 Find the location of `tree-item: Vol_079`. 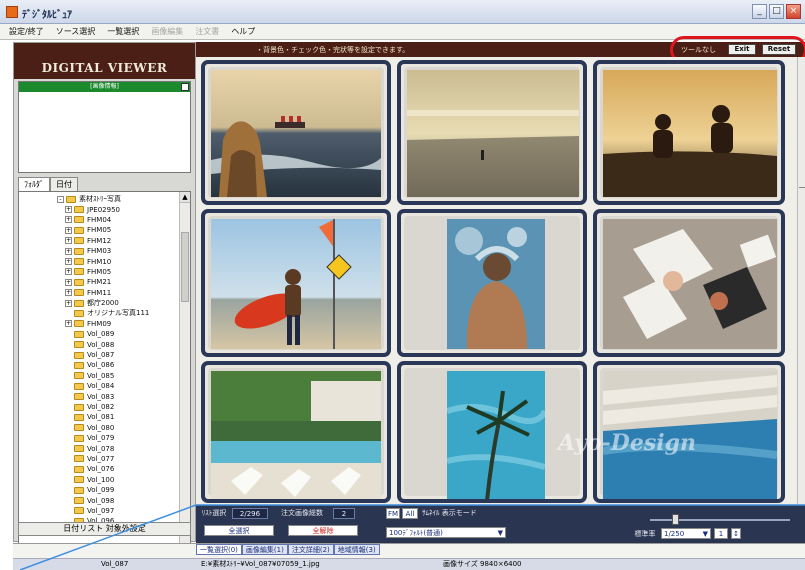

tree-item: Vol_079 is located at coordinates (100, 438).